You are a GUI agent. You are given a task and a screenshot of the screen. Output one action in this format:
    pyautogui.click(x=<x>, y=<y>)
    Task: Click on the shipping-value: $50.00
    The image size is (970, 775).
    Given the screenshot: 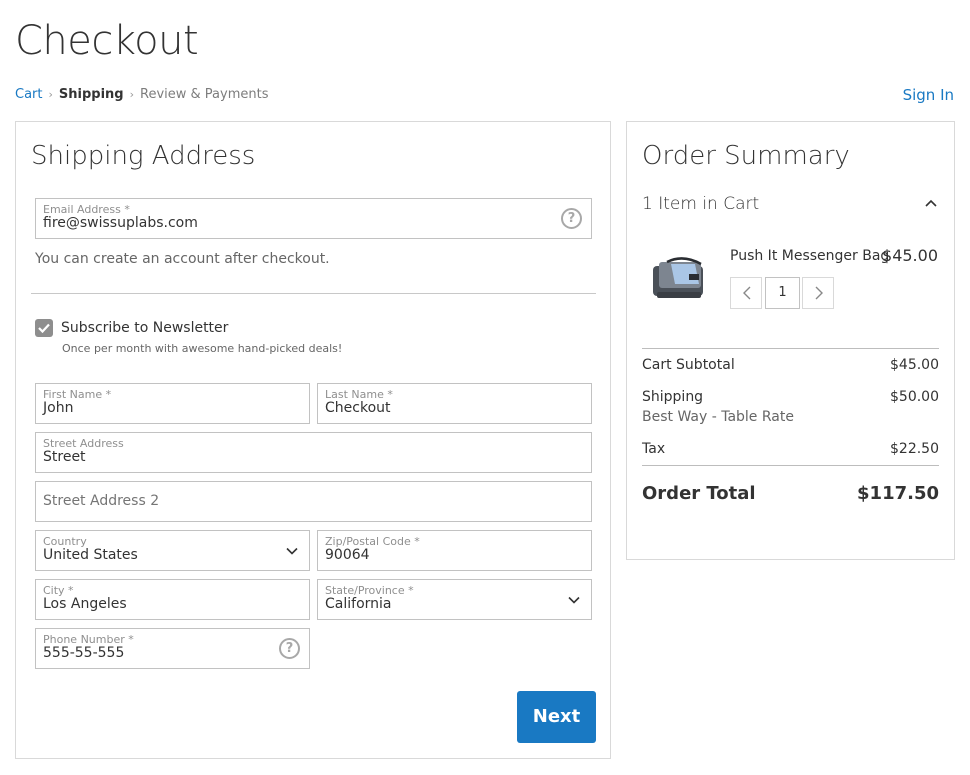 What is the action you would take?
    pyautogui.click(x=914, y=397)
    